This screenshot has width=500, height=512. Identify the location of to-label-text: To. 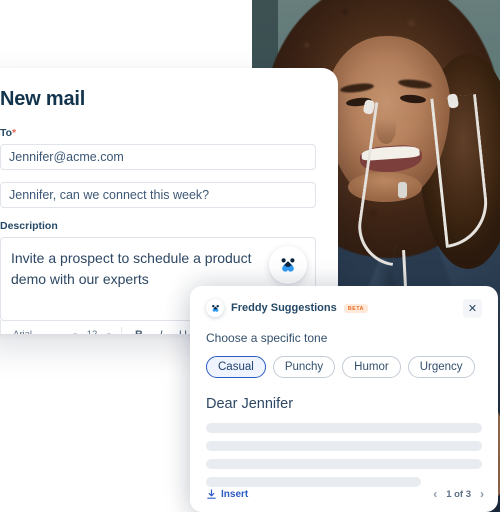
(6, 133).